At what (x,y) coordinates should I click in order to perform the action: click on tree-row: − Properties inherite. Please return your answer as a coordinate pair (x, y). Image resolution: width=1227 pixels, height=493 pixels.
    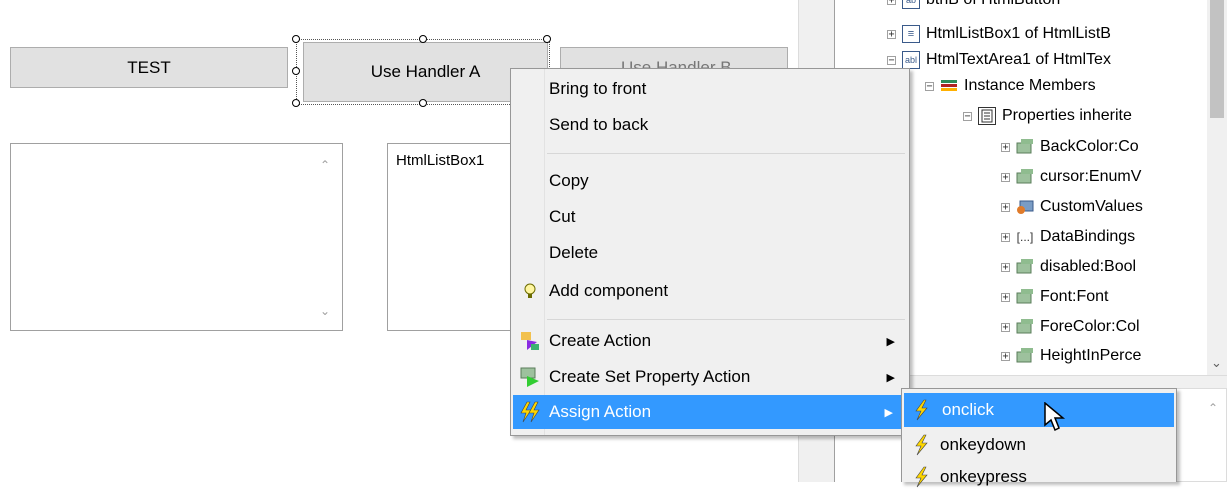
    Looking at the image, I should click on (1047, 116).